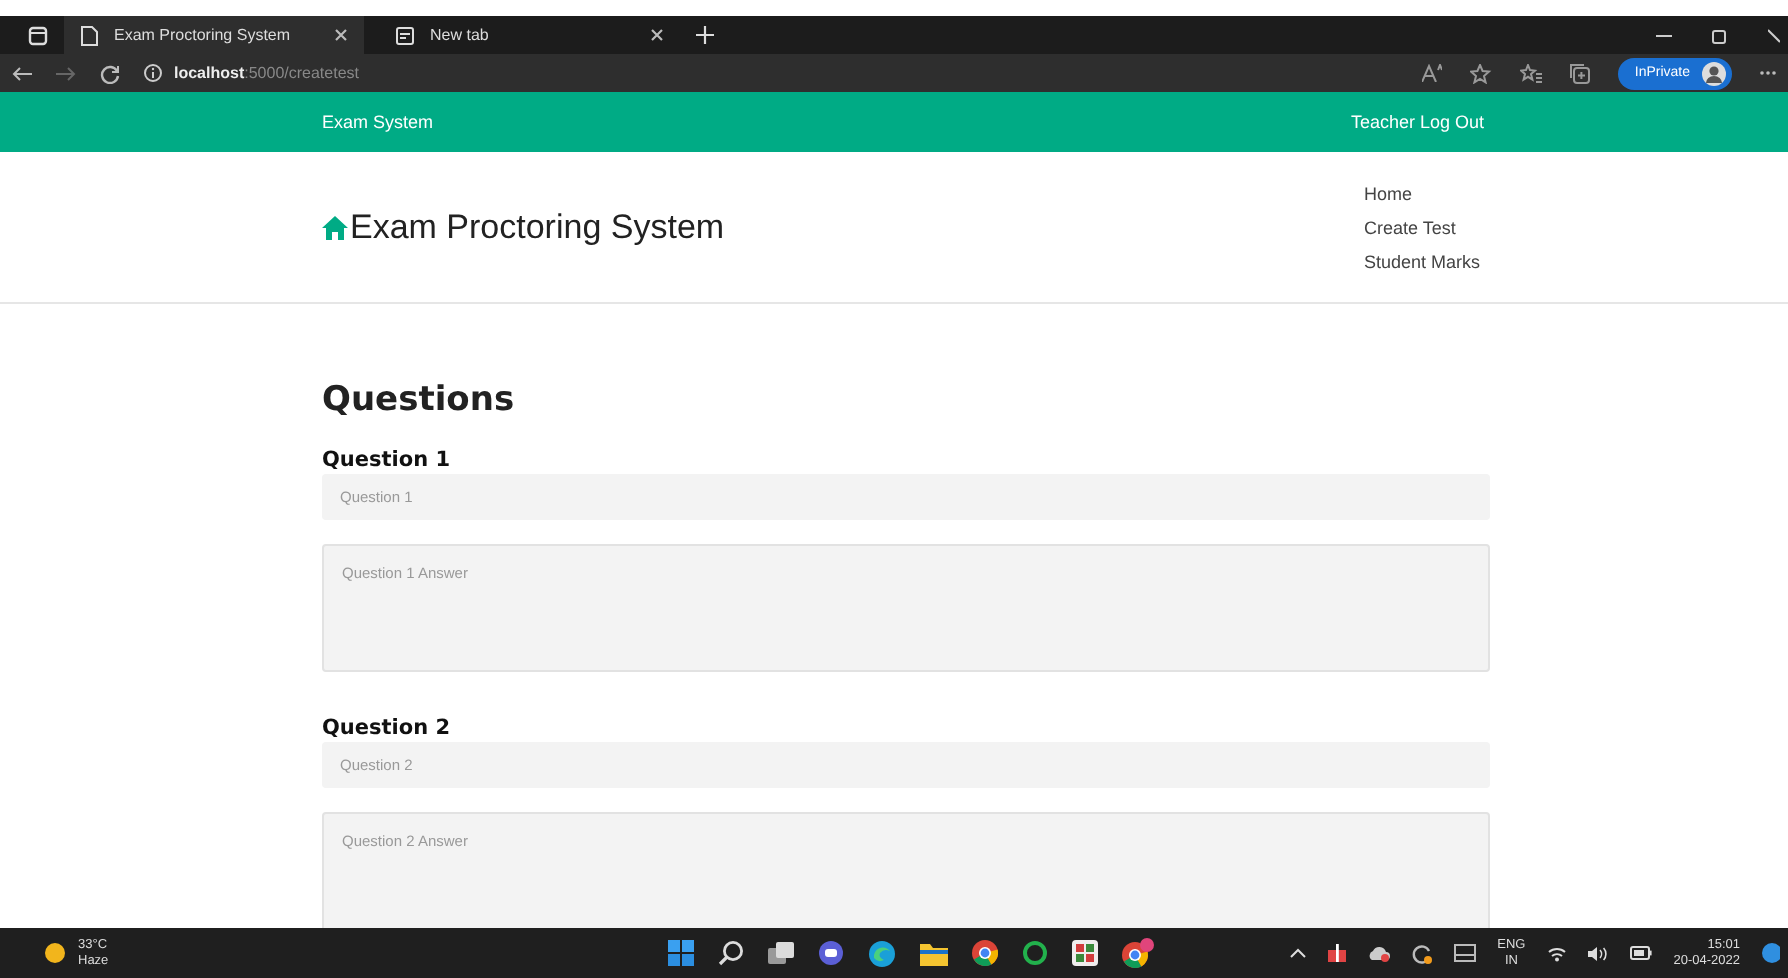  What do you see at coordinates (831, 953) in the screenshot?
I see `chat-icon` at bounding box center [831, 953].